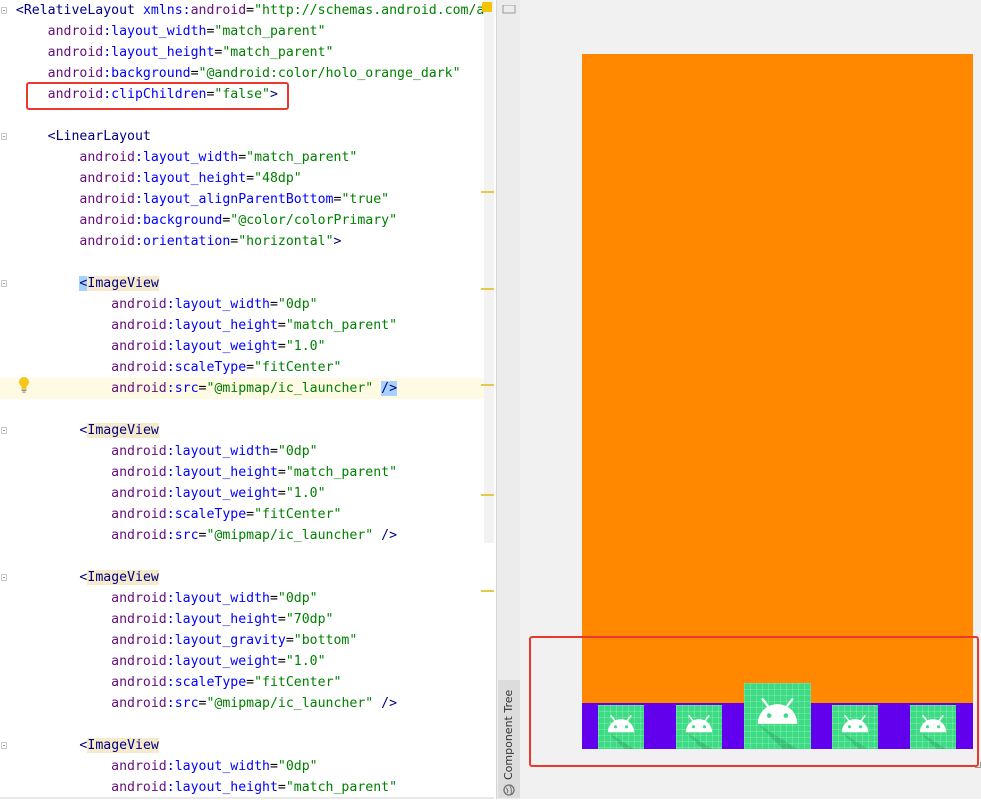 This screenshot has height=800, width=981. What do you see at coordinates (247, 619) in the screenshot?
I see `code-line: android:layout_height="70dp"` at bounding box center [247, 619].